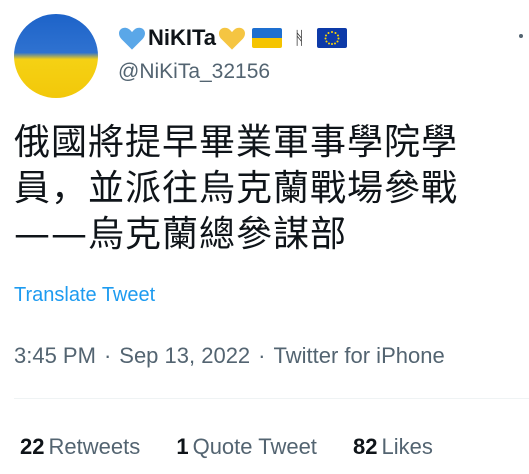 The height and width of the screenshot is (474, 529). What do you see at coordinates (182, 446) in the screenshot?
I see `quotes-count: 1` at bounding box center [182, 446].